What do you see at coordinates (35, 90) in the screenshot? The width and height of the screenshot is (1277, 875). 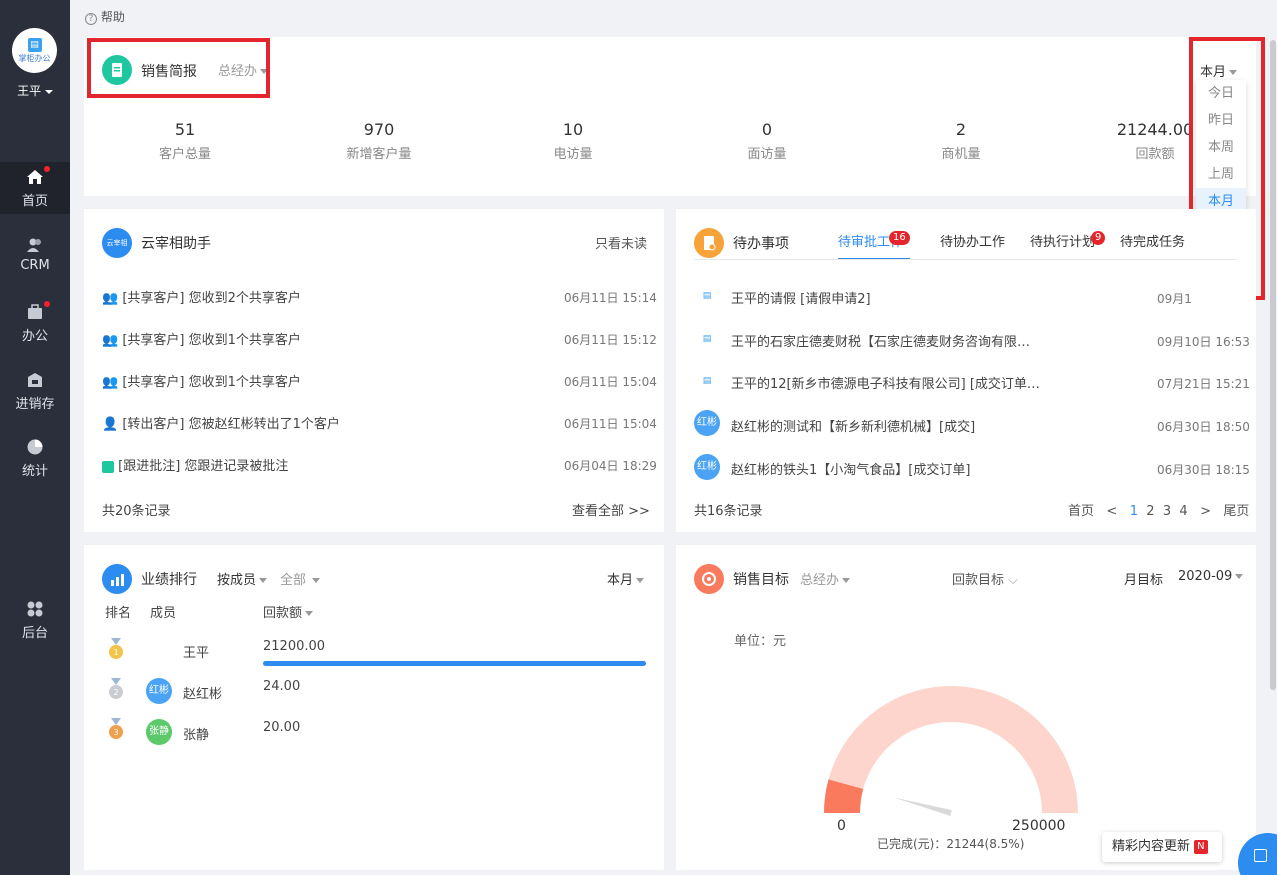 I see `user-menu: 王平` at bounding box center [35, 90].